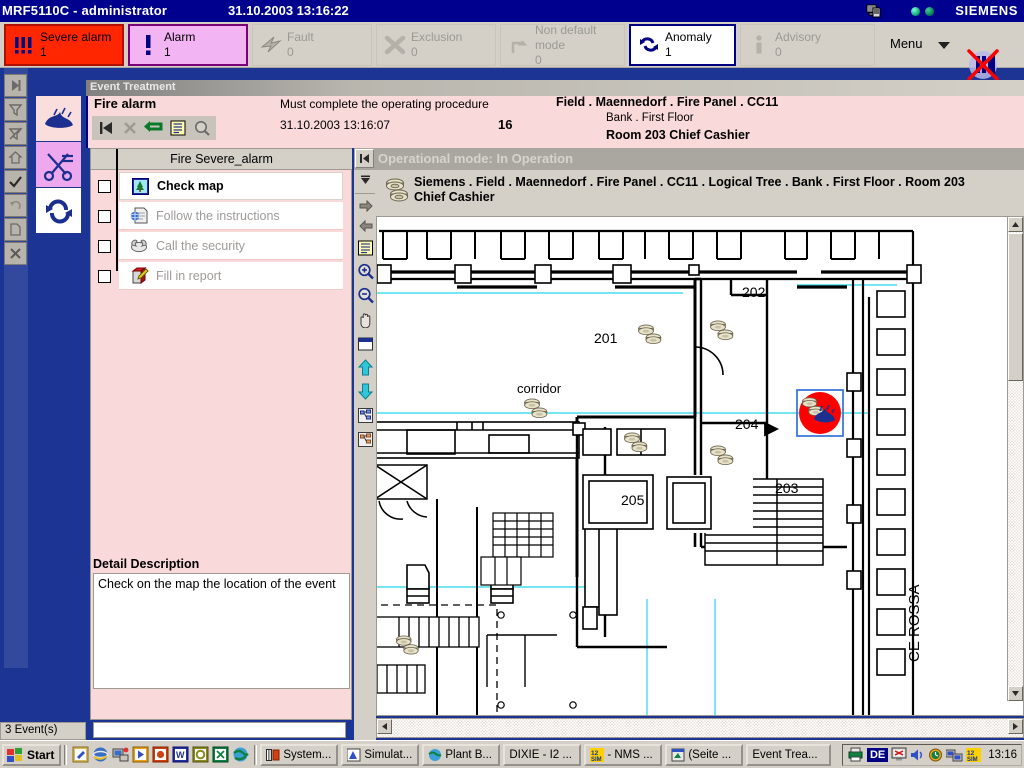 This screenshot has height=768, width=1024. I want to click on sim-icon: 12 SIM, so click(974, 754).